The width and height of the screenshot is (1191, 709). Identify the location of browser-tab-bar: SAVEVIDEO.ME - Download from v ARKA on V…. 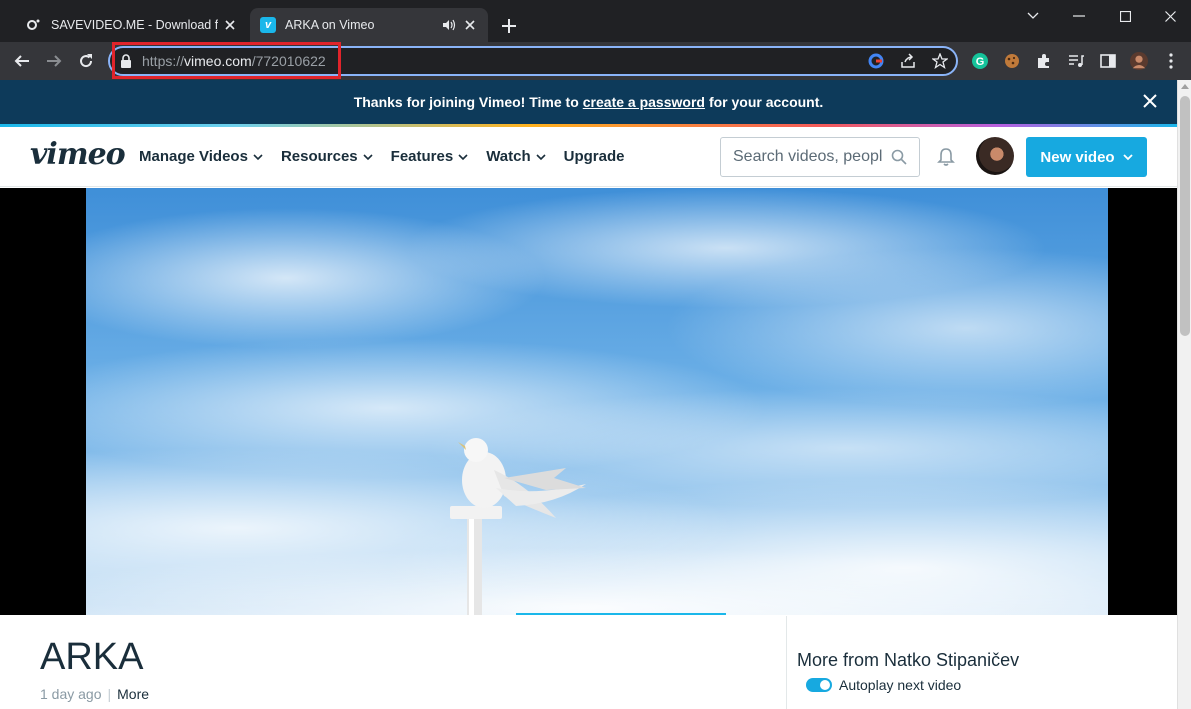
(595, 21).